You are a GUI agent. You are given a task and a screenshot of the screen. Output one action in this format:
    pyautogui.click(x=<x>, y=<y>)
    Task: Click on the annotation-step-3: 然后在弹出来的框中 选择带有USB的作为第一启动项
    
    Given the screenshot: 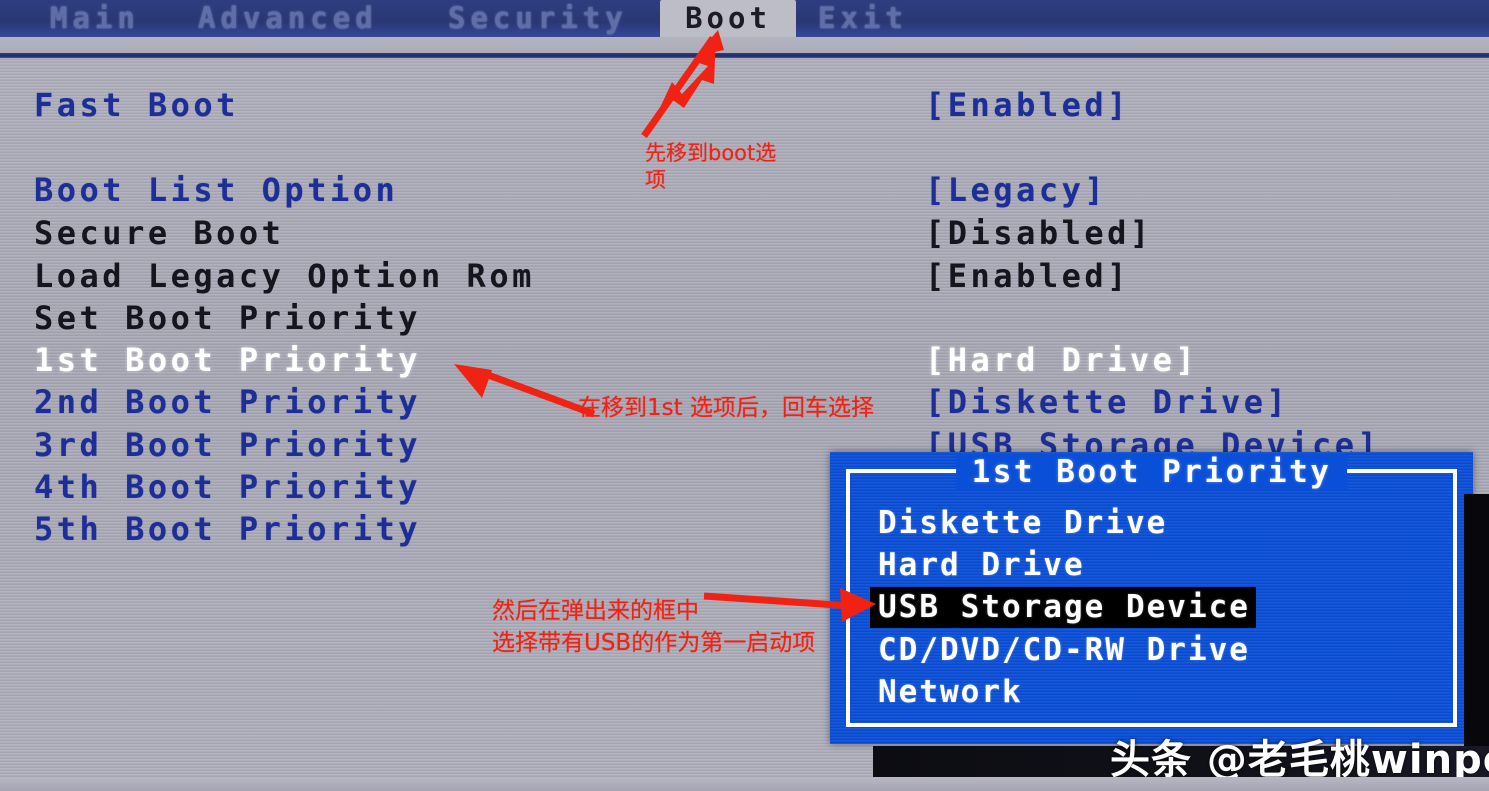 What is the action you would take?
    pyautogui.click(x=654, y=627)
    